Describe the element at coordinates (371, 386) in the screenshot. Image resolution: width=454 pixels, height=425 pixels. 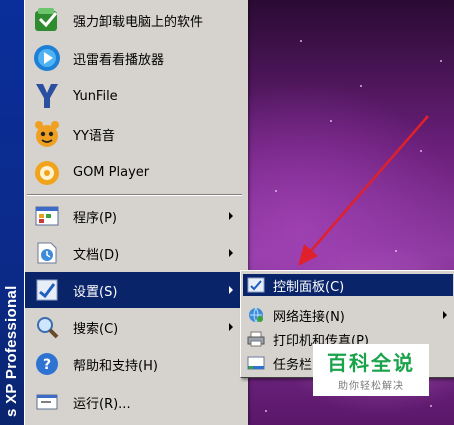
I see `watermark-subtitle: 助你轻松解决` at that location.